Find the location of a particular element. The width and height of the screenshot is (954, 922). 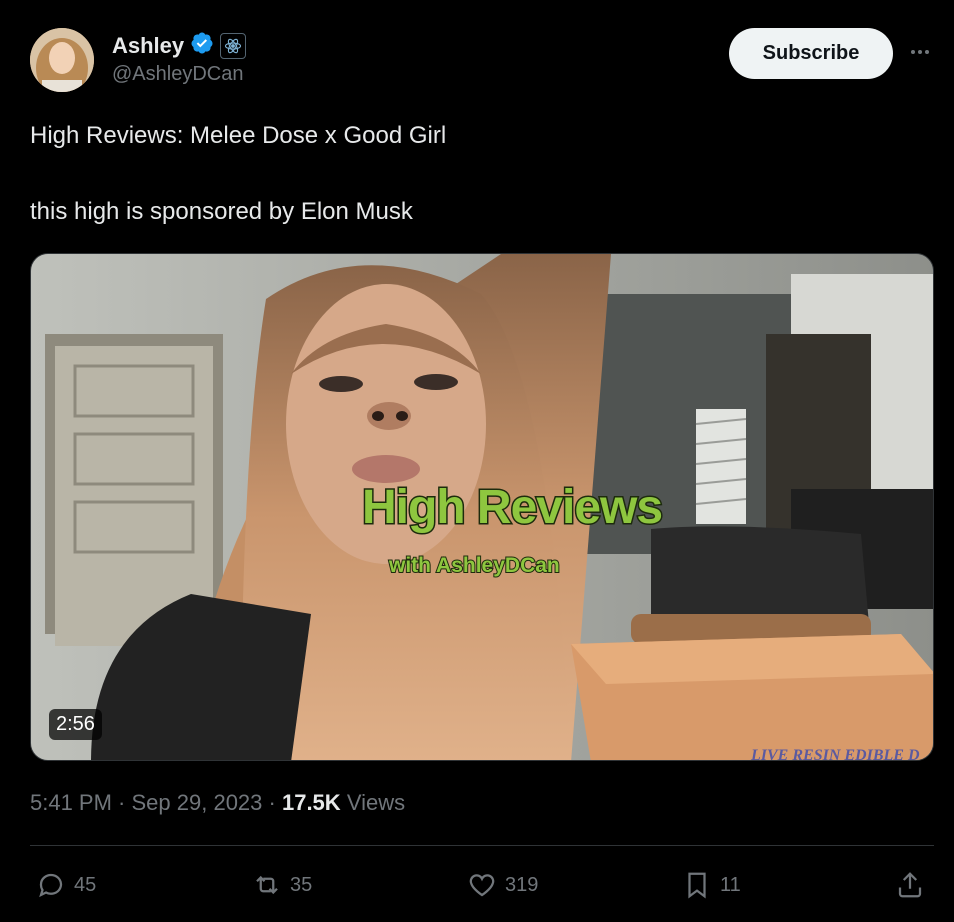

reply-button: 45 is located at coordinates (66, 885).